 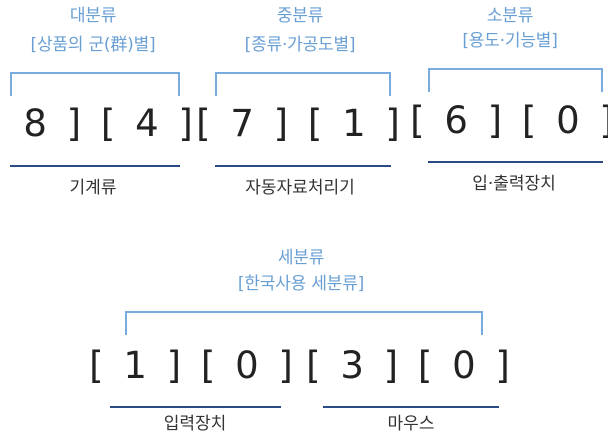 I want to click on major-underline, so click(x=95, y=166).